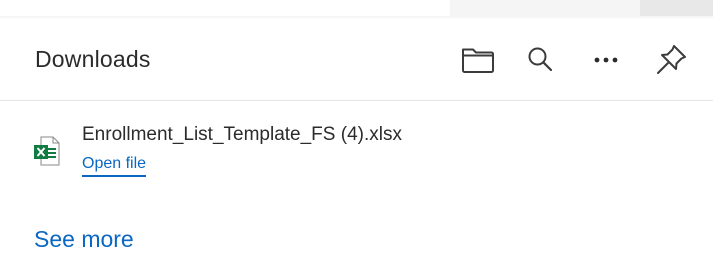 The image size is (713, 275). I want to click on open-file-link: Open file, so click(114, 166).